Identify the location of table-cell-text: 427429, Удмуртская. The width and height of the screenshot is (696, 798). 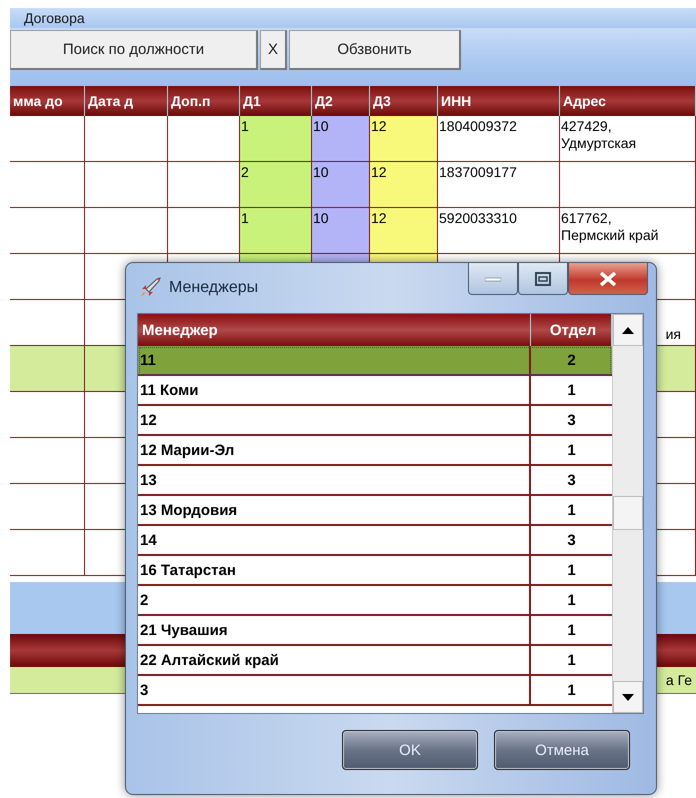
(599, 135).